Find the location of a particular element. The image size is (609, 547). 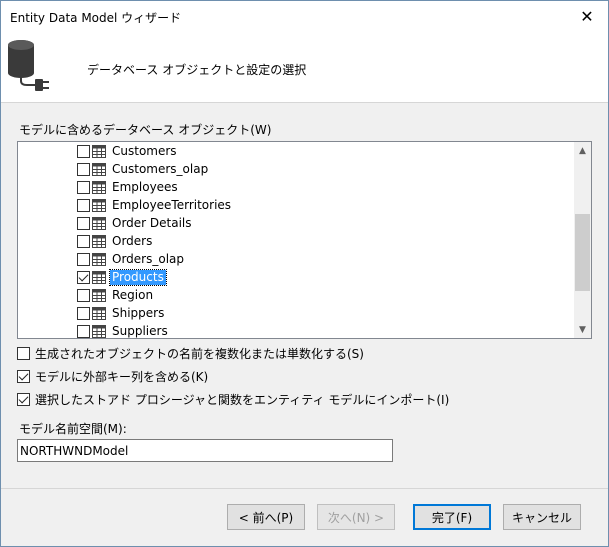

namespace-input is located at coordinates (205, 450).